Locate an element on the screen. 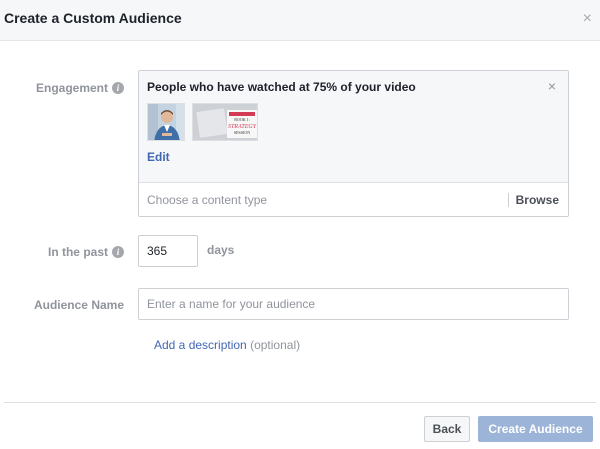 The width and height of the screenshot is (600, 449). audience-name-label-text: Audience Name is located at coordinates (78, 305).